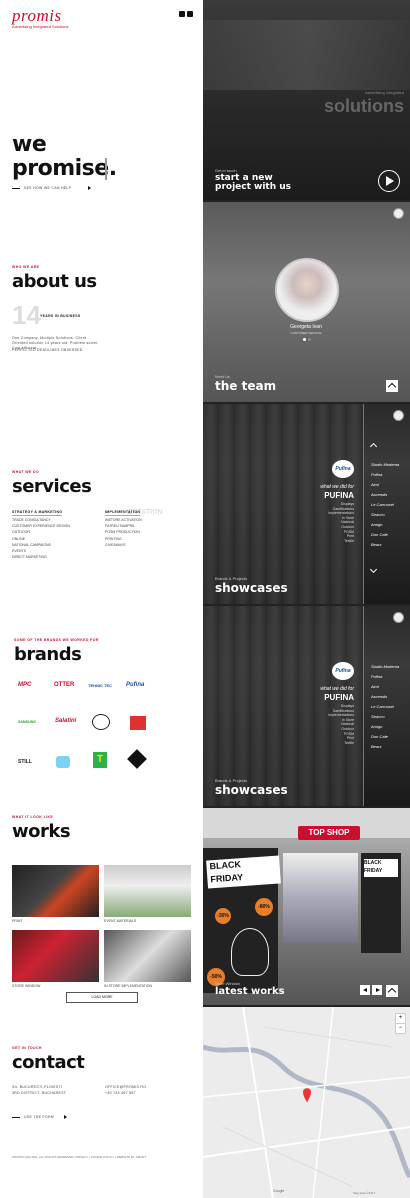 Image resolution: width=410 pixels, height=1198 pixels. What do you see at coordinates (55, 891) in the screenshot?
I see `work-thumb-print` at bounding box center [55, 891].